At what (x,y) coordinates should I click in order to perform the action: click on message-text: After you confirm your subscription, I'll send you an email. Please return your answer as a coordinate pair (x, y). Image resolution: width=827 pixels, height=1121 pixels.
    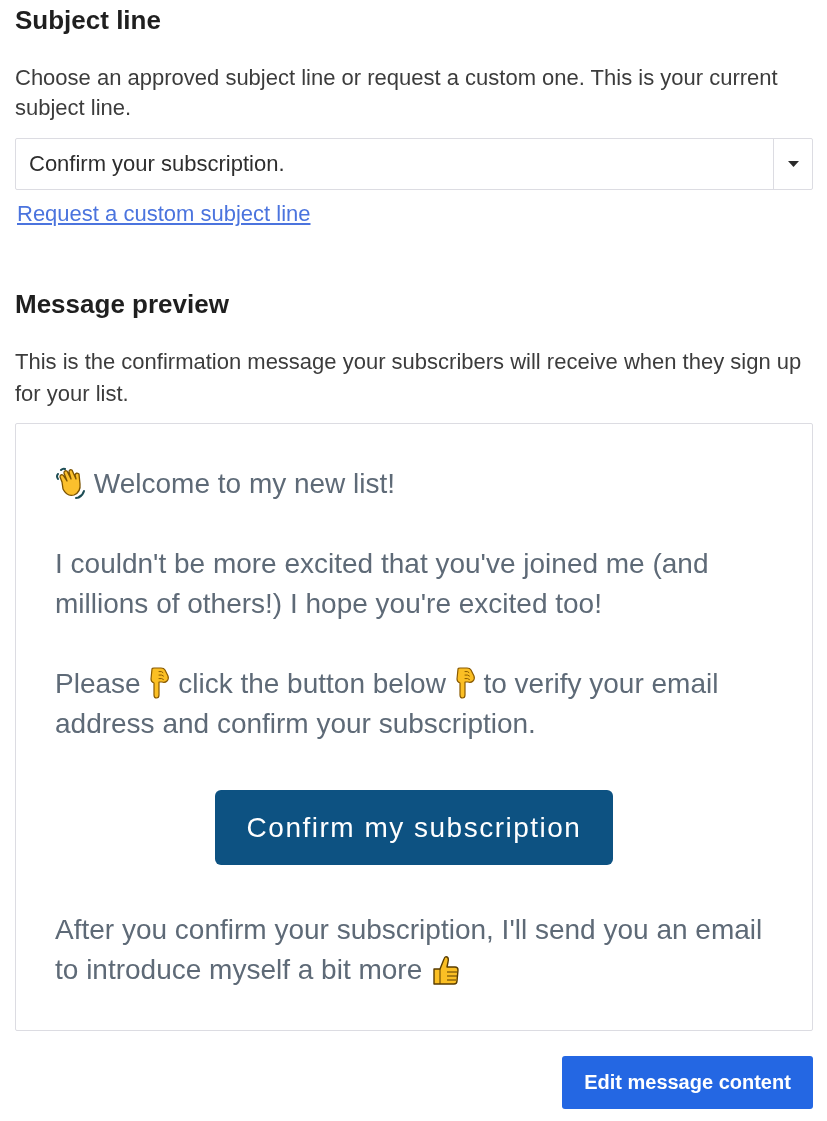
    Looking at the image, I should click on (409, 929).